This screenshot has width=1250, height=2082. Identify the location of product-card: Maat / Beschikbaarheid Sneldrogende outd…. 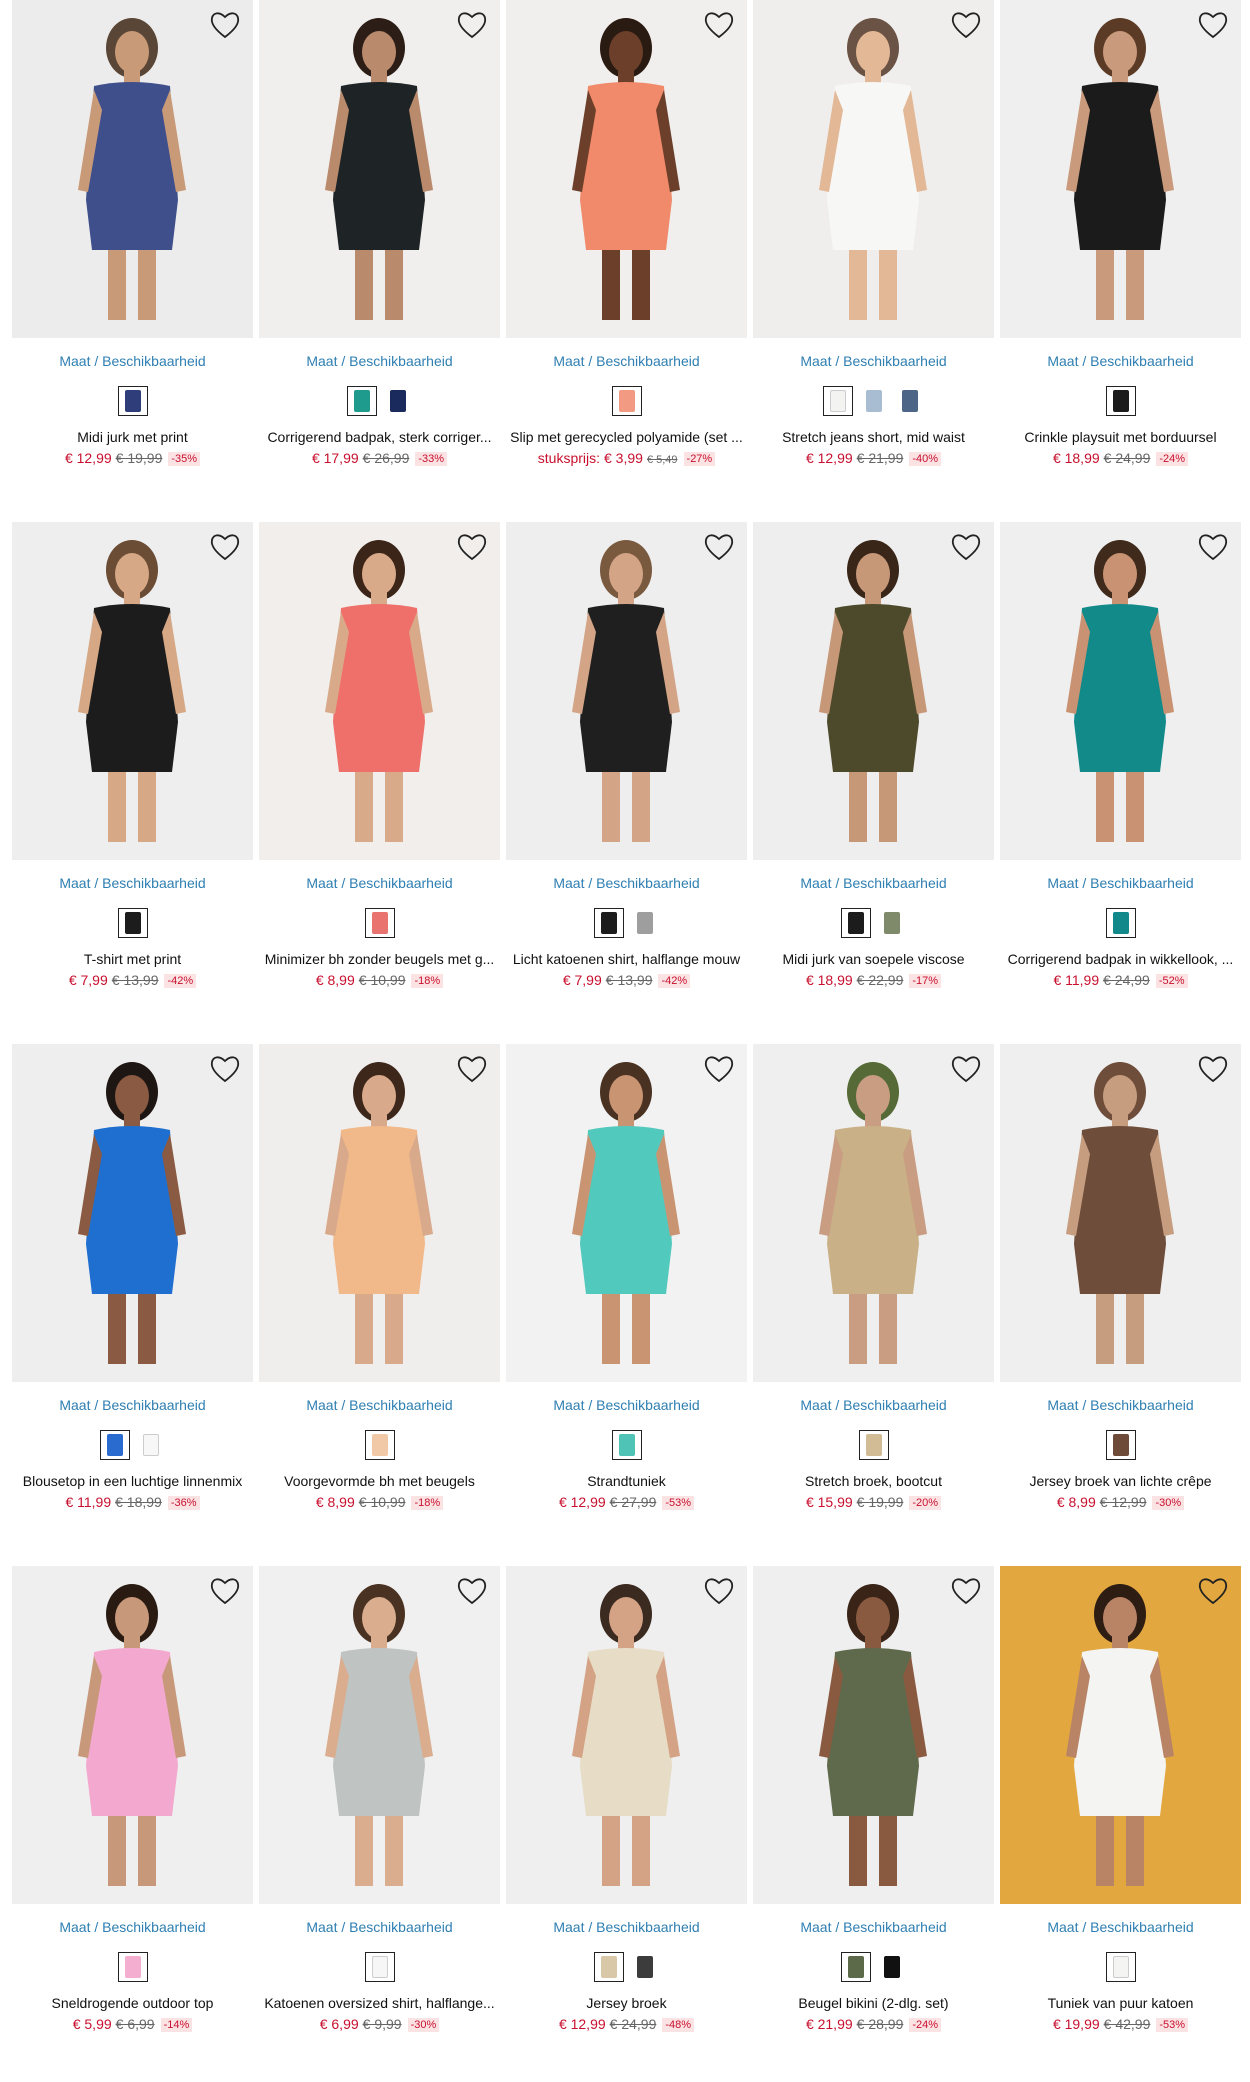
(132, 1799).